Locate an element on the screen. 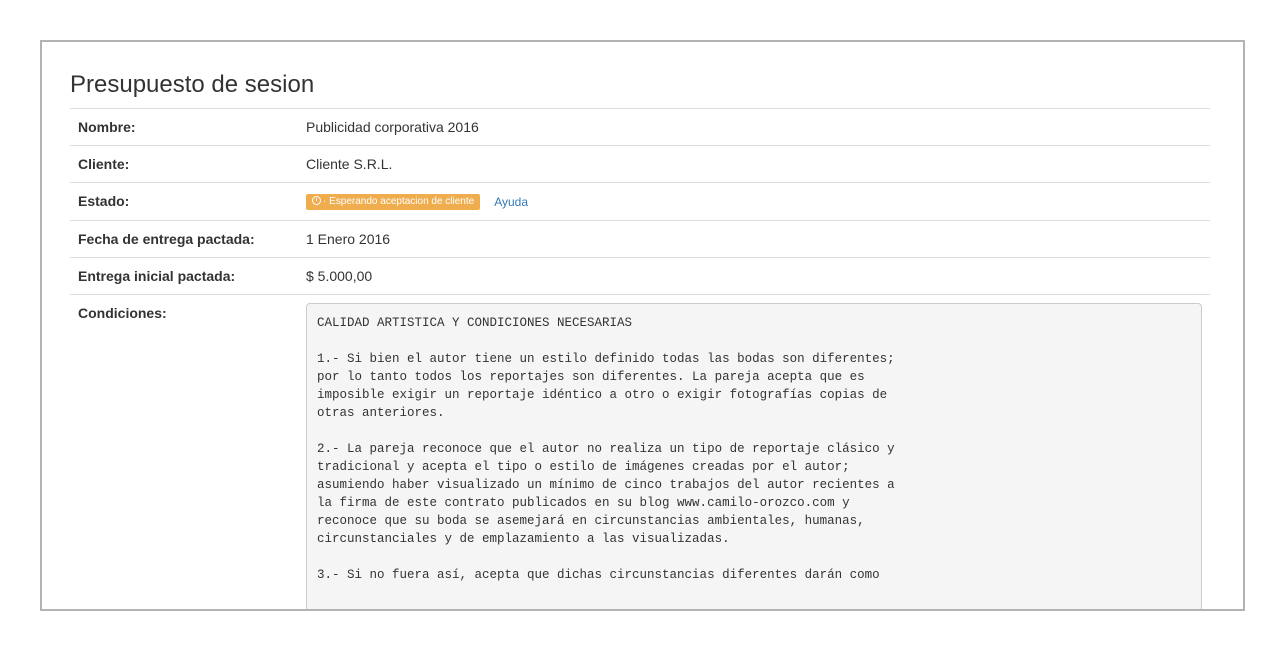  row-entrega: Entrega inicial pactada: $ 5.000,00 is located at coordinates (640, 276).